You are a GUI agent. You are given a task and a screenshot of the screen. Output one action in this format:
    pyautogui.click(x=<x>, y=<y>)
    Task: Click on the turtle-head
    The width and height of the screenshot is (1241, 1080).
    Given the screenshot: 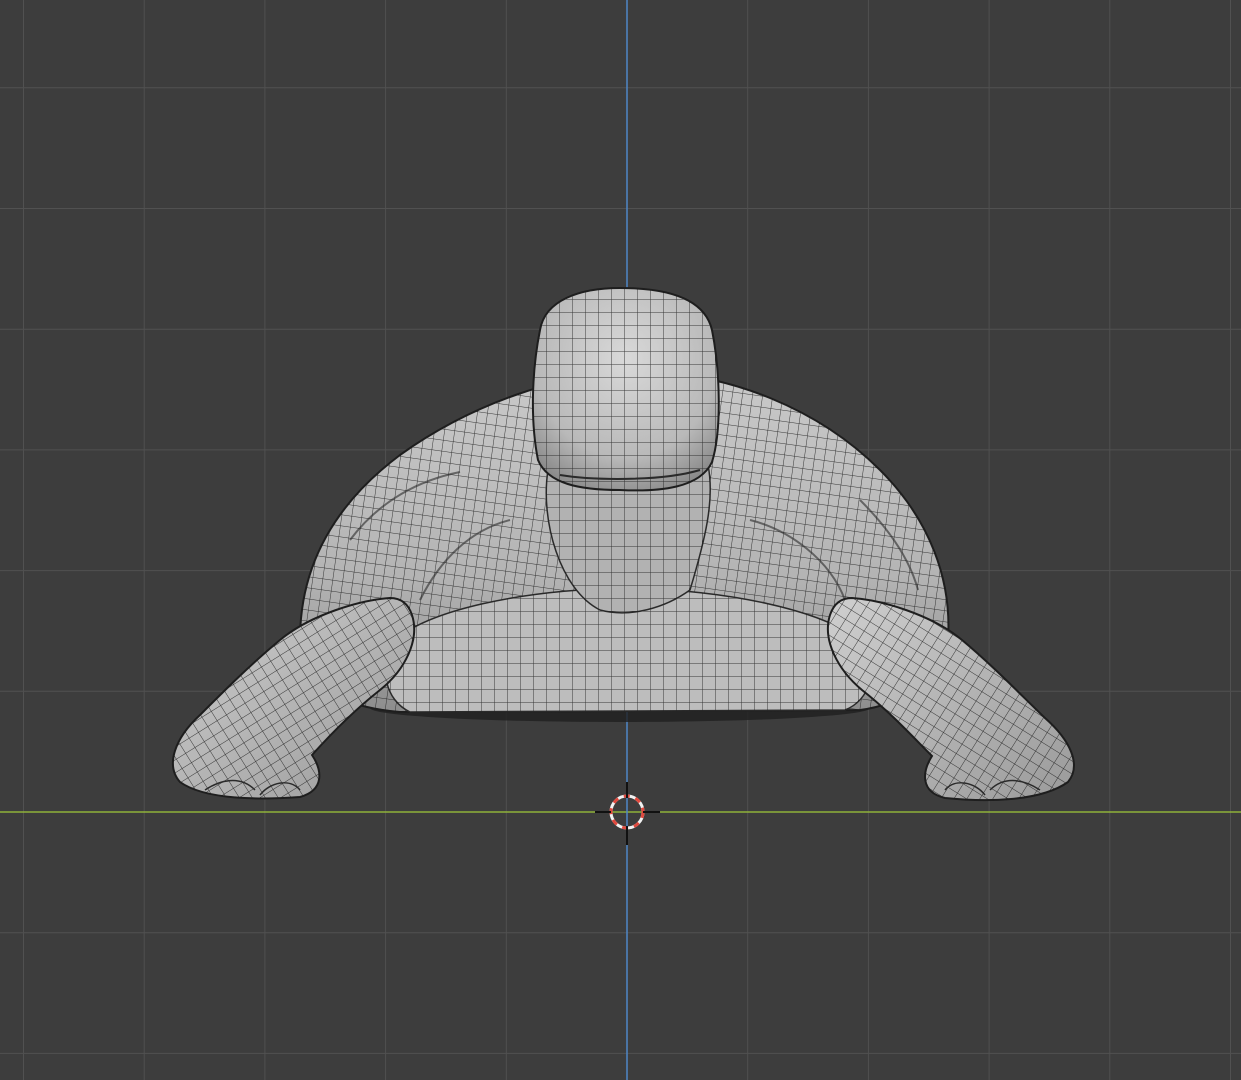 What is the action you would take?
    pyautogui.click(x=625, y=389)
    